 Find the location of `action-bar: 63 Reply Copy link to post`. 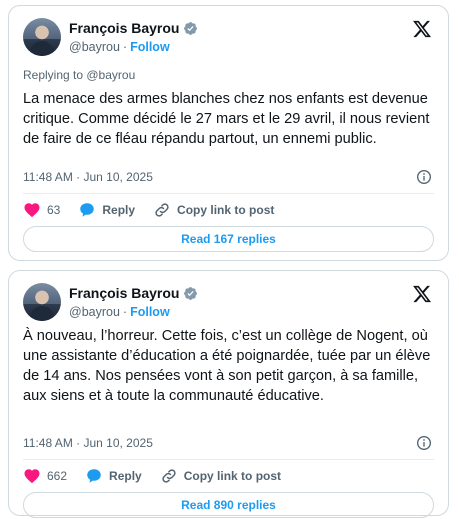

action-bar: 63 Reply Copy link to post is located at coordinates (148, 210).